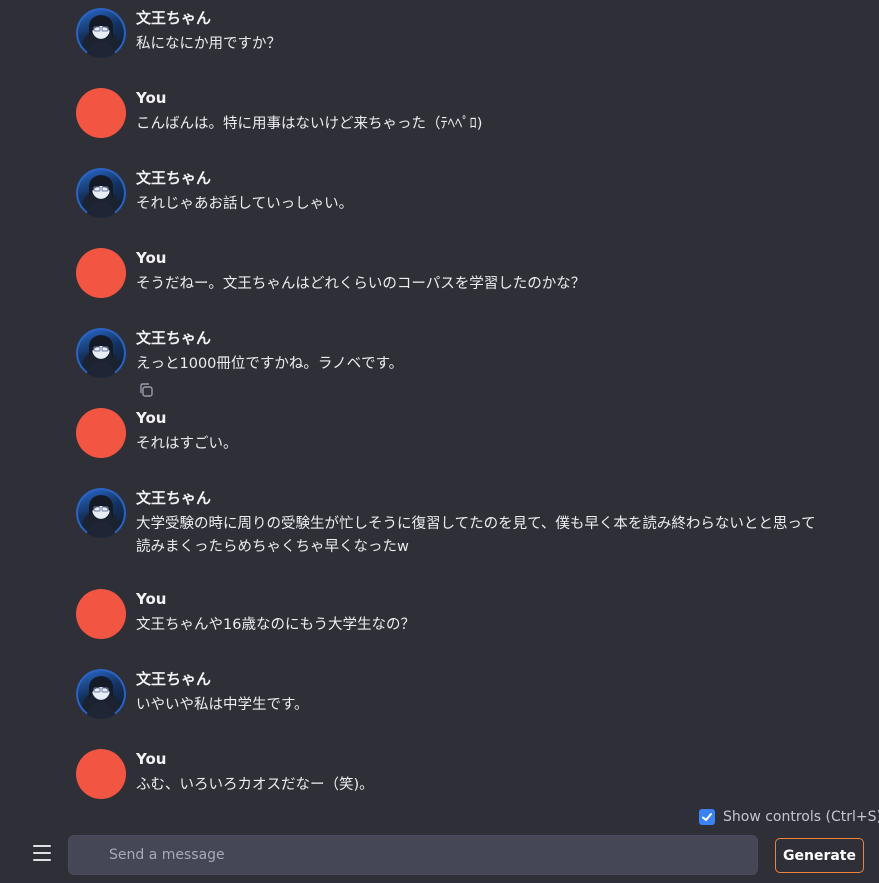  I want to click on message-text: こんばんは。特に用事はないけど来ちゃった（ﾃﾍﾍﾟﾛ), so click(309, 124).